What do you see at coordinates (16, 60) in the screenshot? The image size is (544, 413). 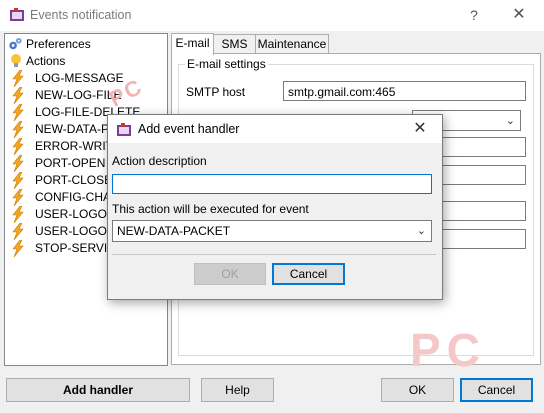 I see `lightbulb-icon` at bounding box center [16, 60].